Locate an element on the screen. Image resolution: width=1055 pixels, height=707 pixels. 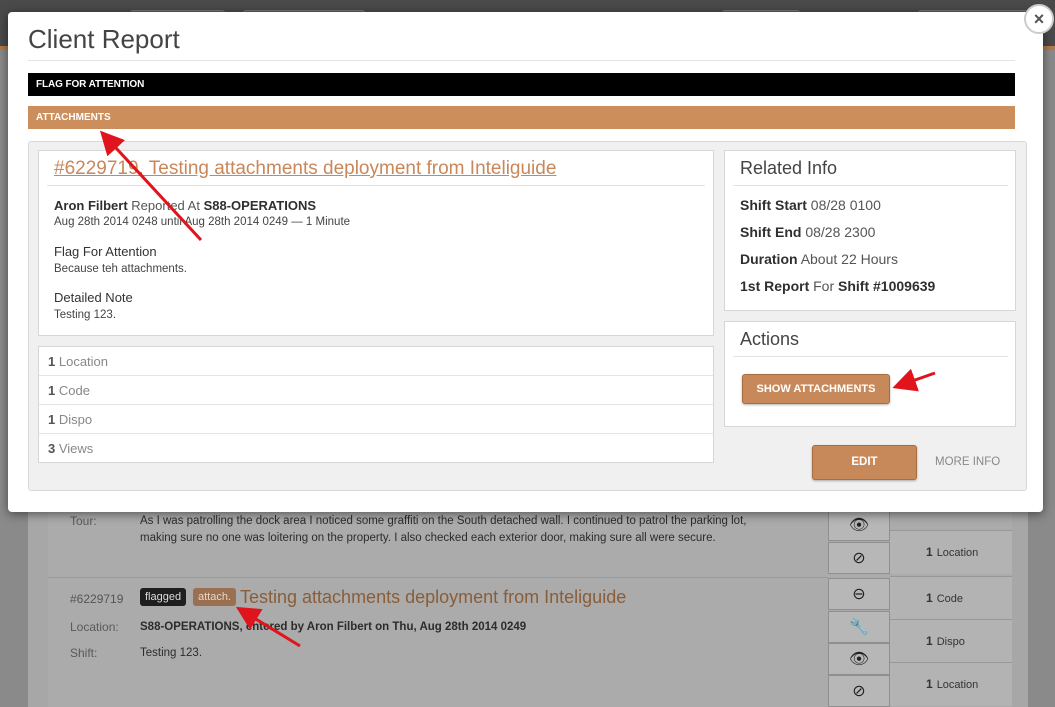
stat-location: 1 Location is located at coordinates (376, 361).